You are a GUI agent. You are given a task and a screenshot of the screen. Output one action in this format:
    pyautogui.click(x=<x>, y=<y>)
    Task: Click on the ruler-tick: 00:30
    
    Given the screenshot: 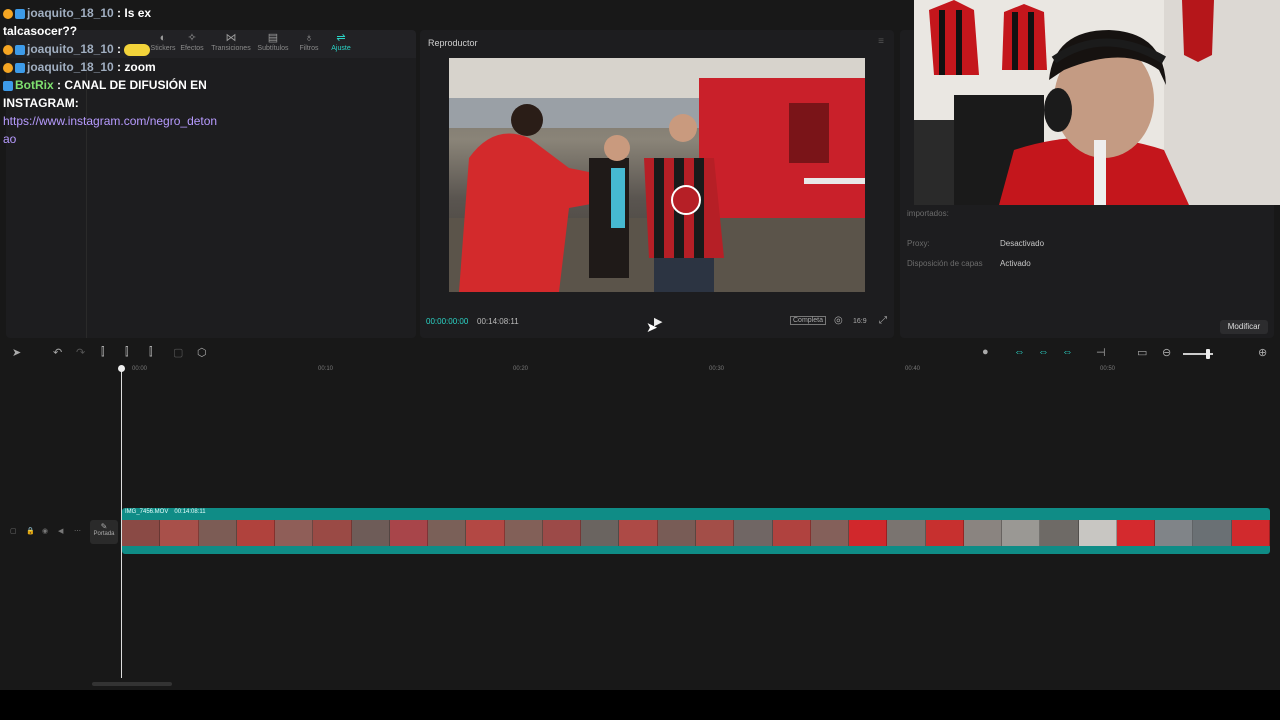 What is the action you would take?
    pyautogui.click(x=717, y=369)
    